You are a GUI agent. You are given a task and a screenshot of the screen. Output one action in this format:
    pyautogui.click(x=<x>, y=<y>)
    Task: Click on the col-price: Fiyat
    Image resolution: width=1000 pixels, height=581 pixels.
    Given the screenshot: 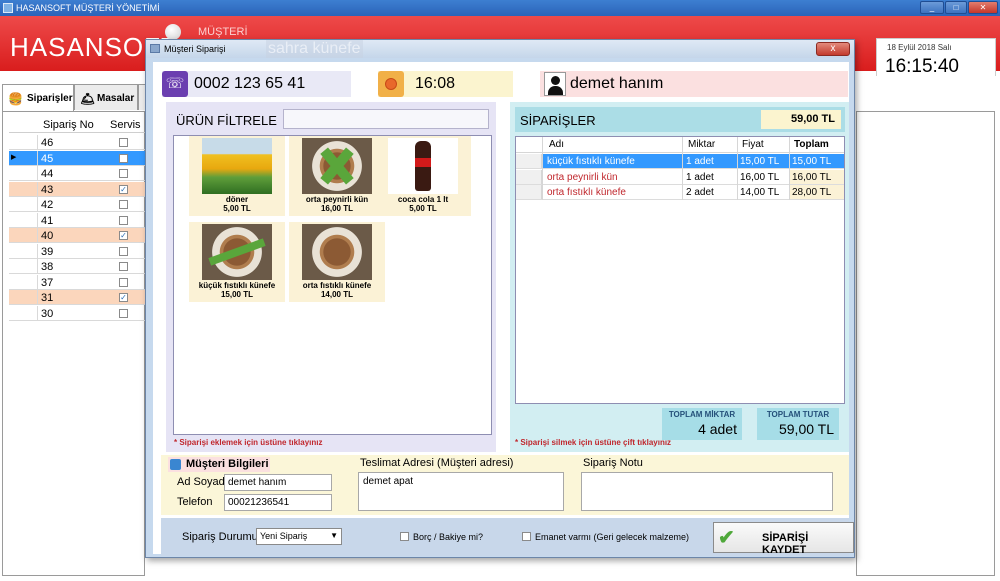 What is the action you would take?
    pyautogui.click(x=753, y=144)
    